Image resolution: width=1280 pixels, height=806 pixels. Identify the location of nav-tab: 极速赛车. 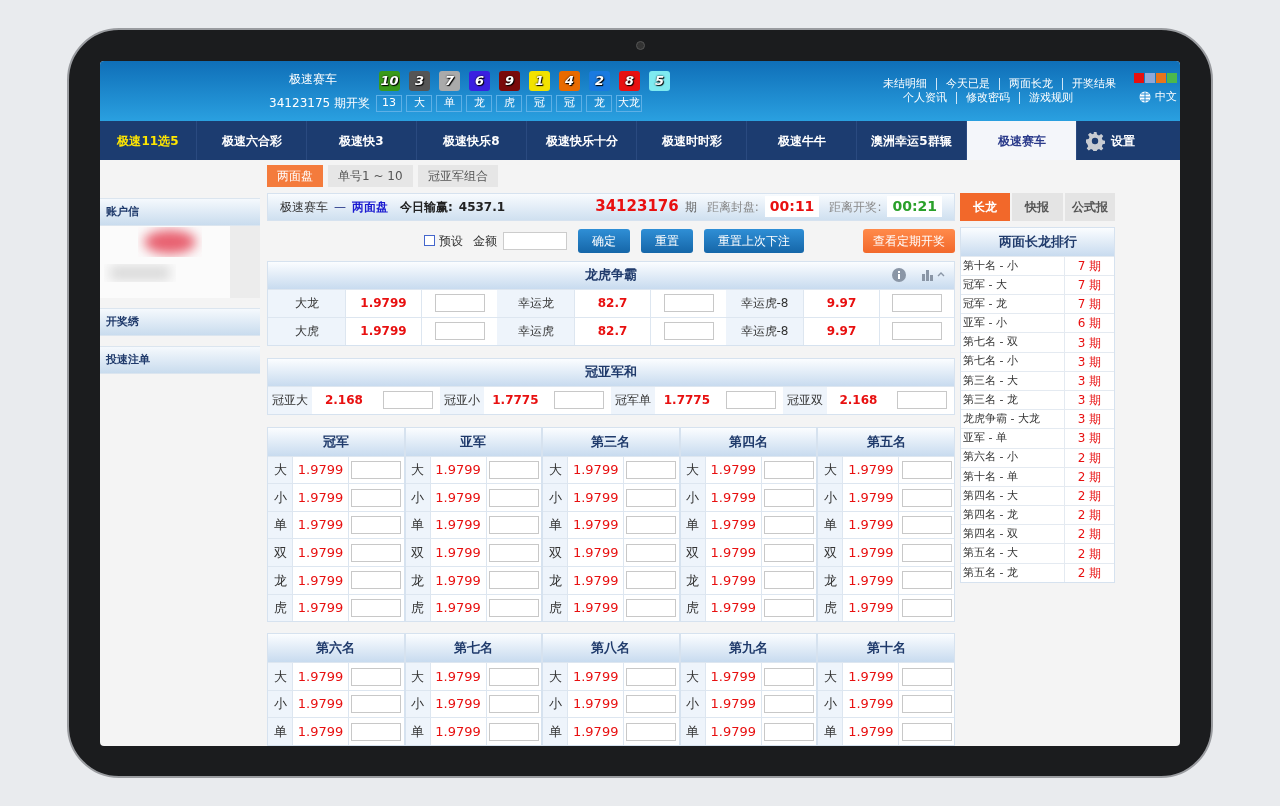
(1022, 140).